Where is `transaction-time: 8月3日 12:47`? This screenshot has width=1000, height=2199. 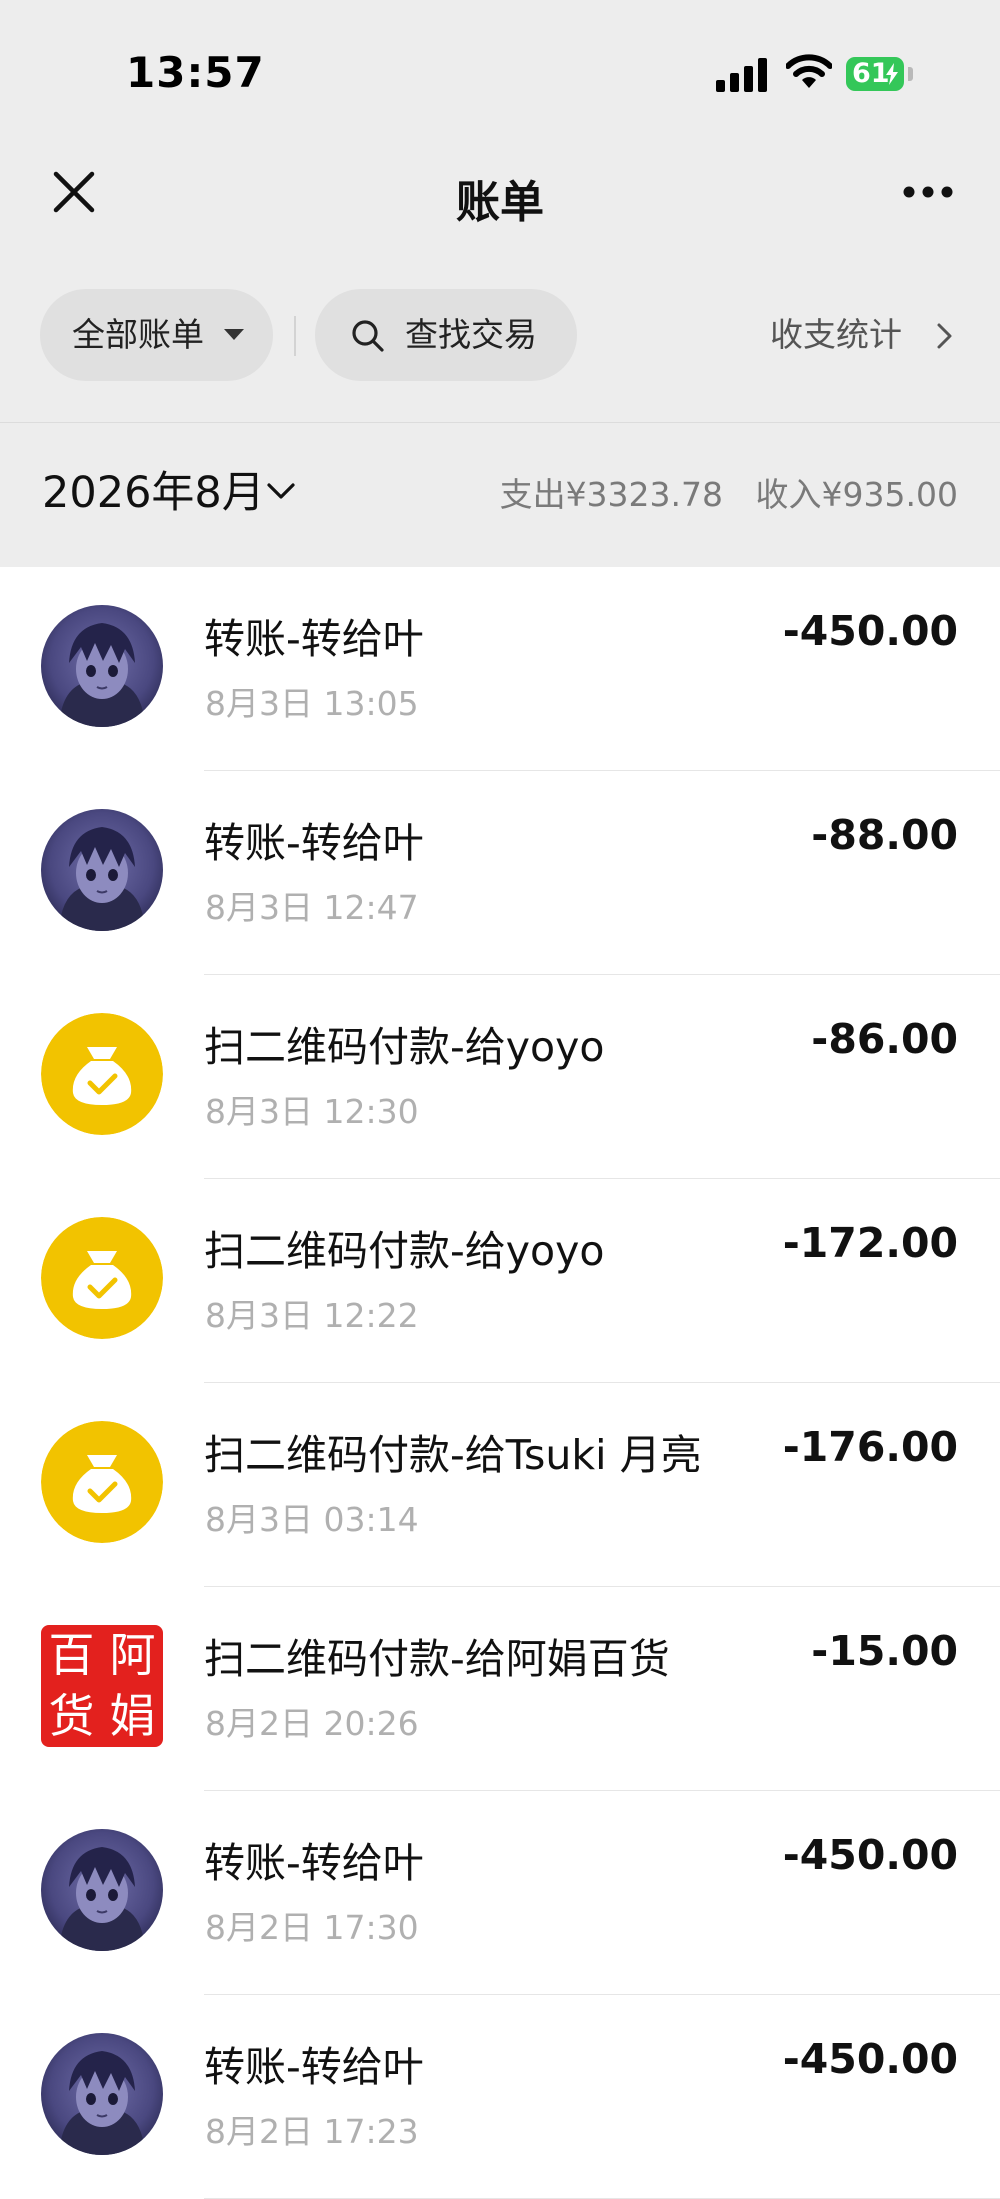
transaction-time: 8月3日 12:47 is located at coordinates (312, 907).